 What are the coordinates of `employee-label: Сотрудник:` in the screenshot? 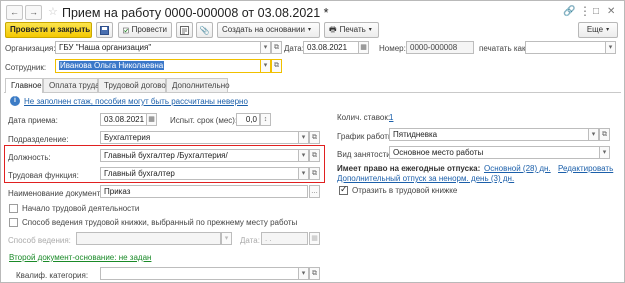 It's located at (26, 67).